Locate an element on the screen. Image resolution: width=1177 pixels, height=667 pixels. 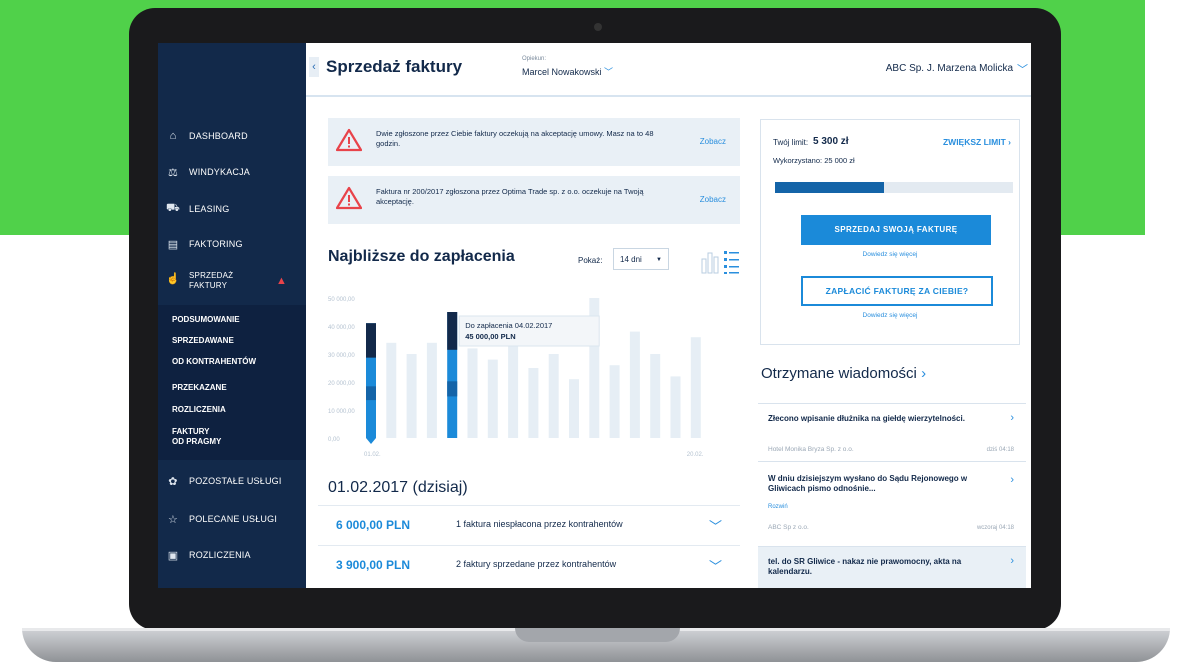
subnav-faktury-od-pragmy: FAKTURY OD PRAGMY is located at coordinates (232, 437).